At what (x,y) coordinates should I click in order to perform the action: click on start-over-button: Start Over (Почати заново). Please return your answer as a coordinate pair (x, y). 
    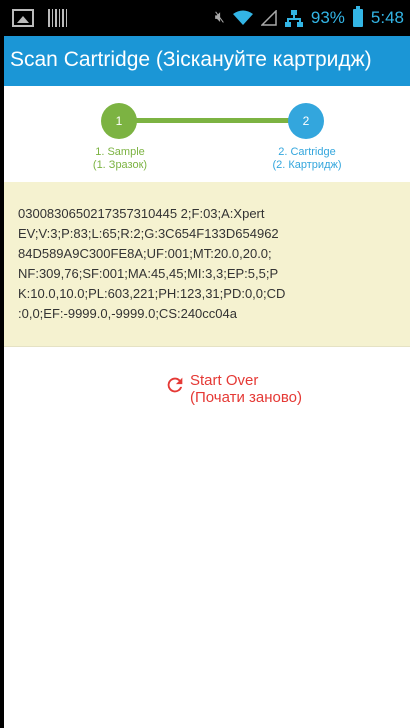
    Looking at the image, I should click on (233, 389).